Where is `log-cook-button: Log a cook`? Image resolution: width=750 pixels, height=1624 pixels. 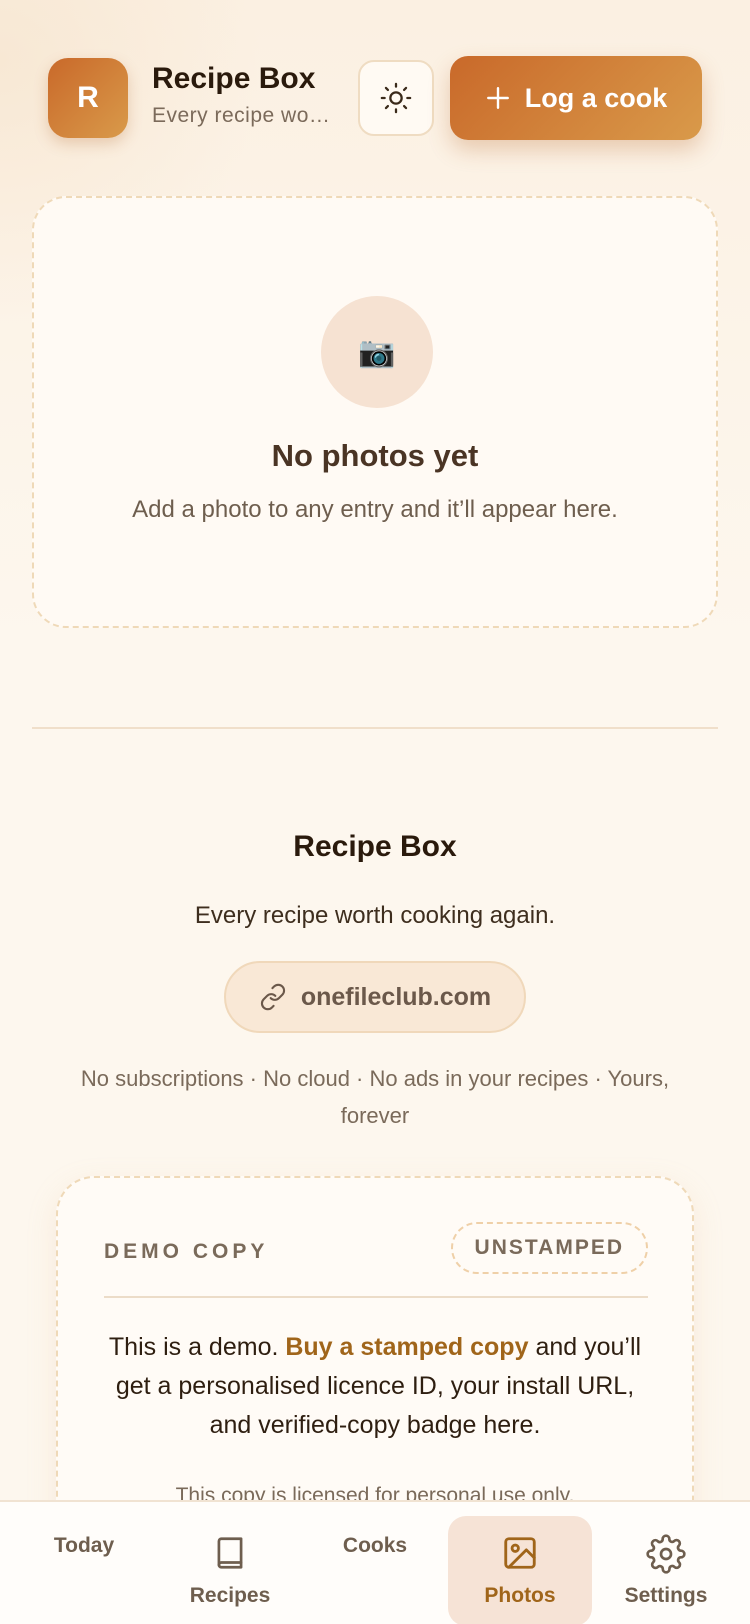 log-cook-button: Log a cook is located at coordinates (576, 98).